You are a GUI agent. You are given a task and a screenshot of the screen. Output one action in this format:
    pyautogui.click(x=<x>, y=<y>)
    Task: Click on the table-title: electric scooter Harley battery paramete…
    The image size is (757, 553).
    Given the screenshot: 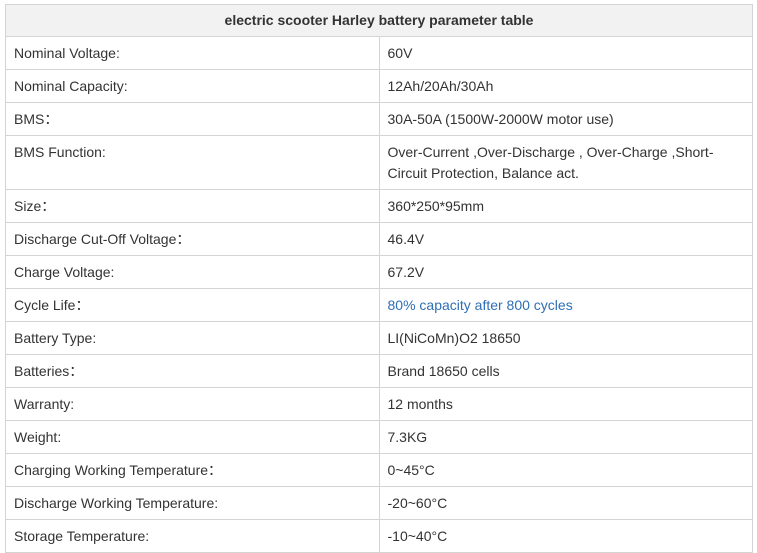 What is the action you would take?
    pyautogui.click(x=379, y=20)
    